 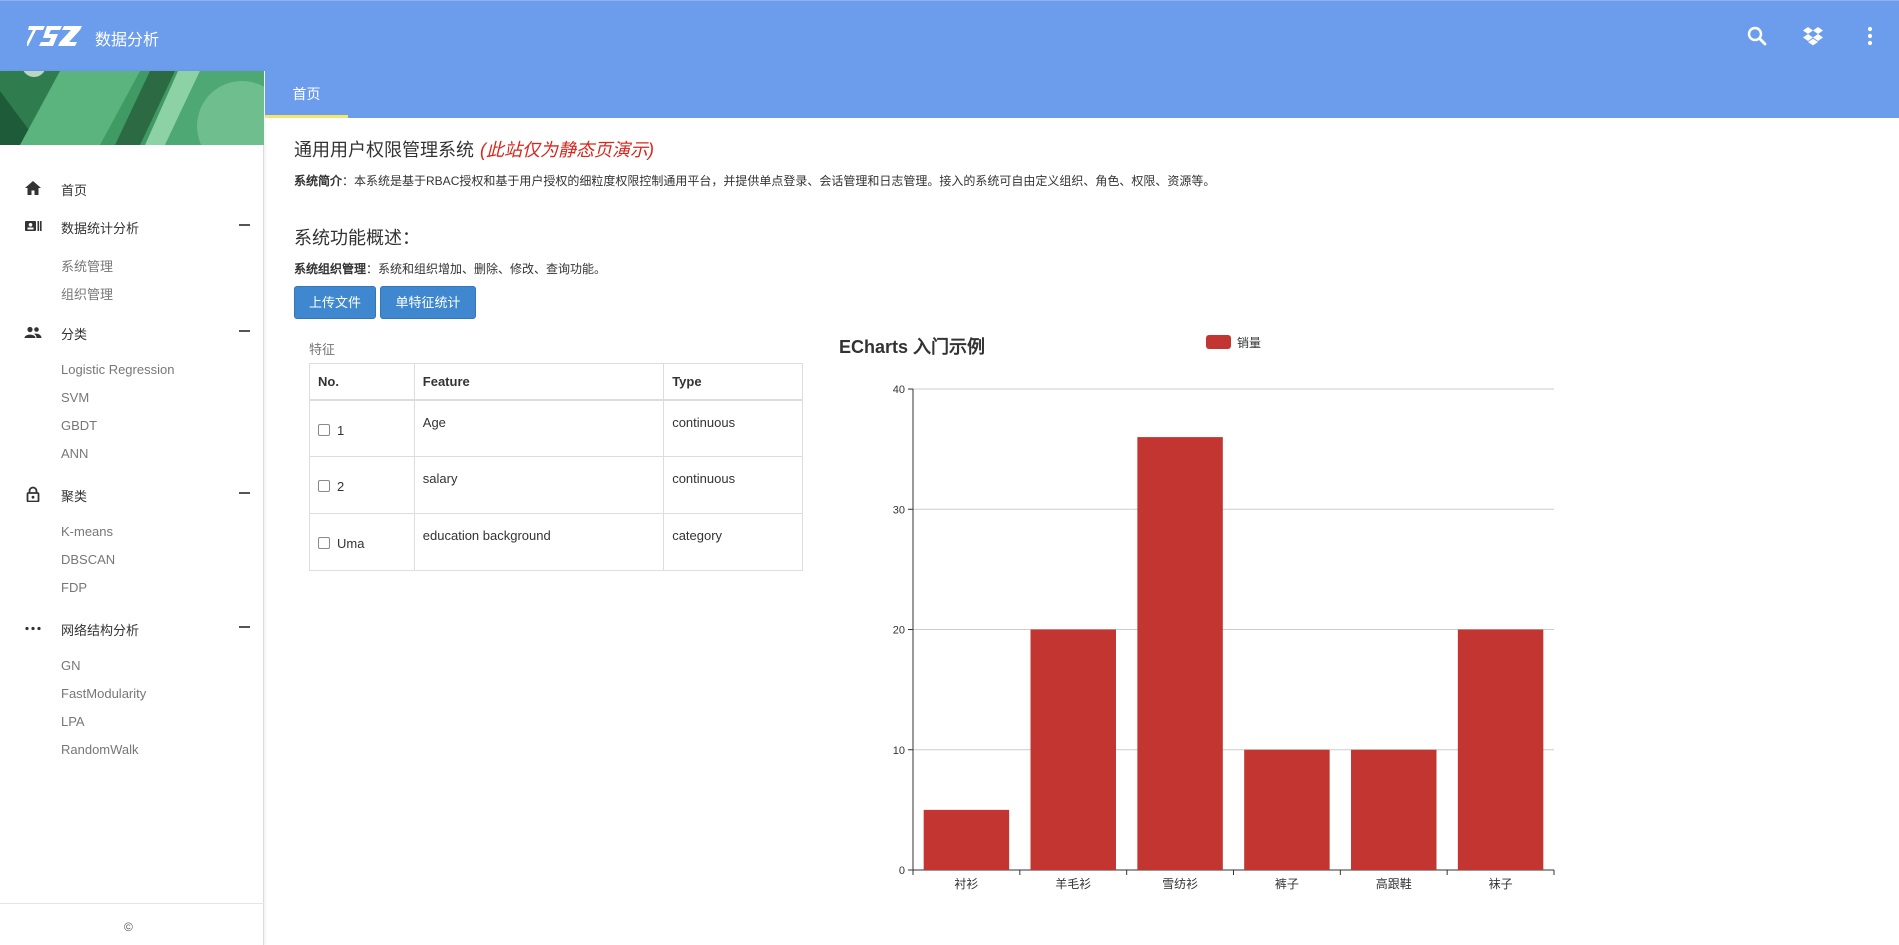 I want to click on people-icon, so click(x=33, y=332).